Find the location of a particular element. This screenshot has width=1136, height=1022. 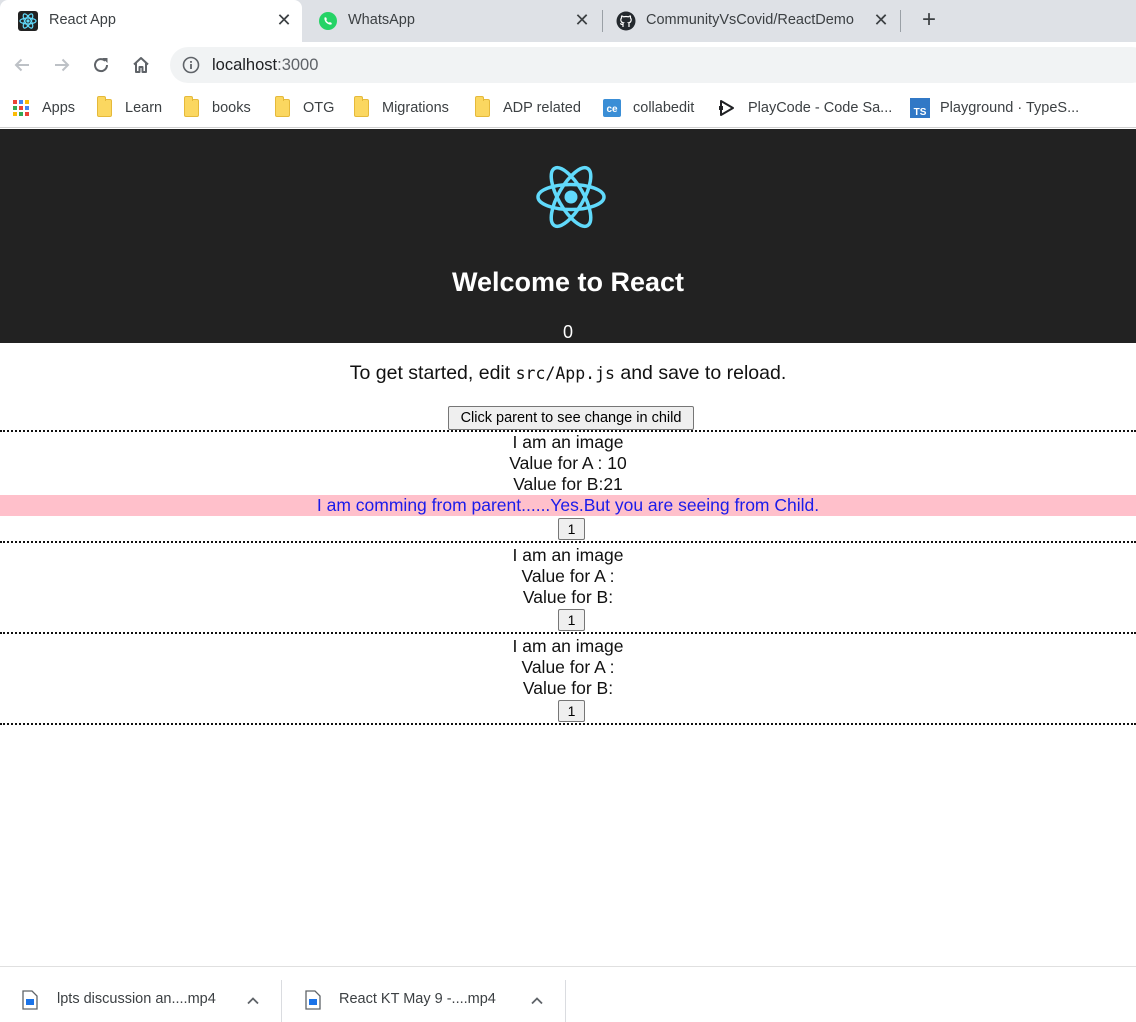

tab-title: CommunityVsCovid/ReactDemo is located at coordinates (750, 20).